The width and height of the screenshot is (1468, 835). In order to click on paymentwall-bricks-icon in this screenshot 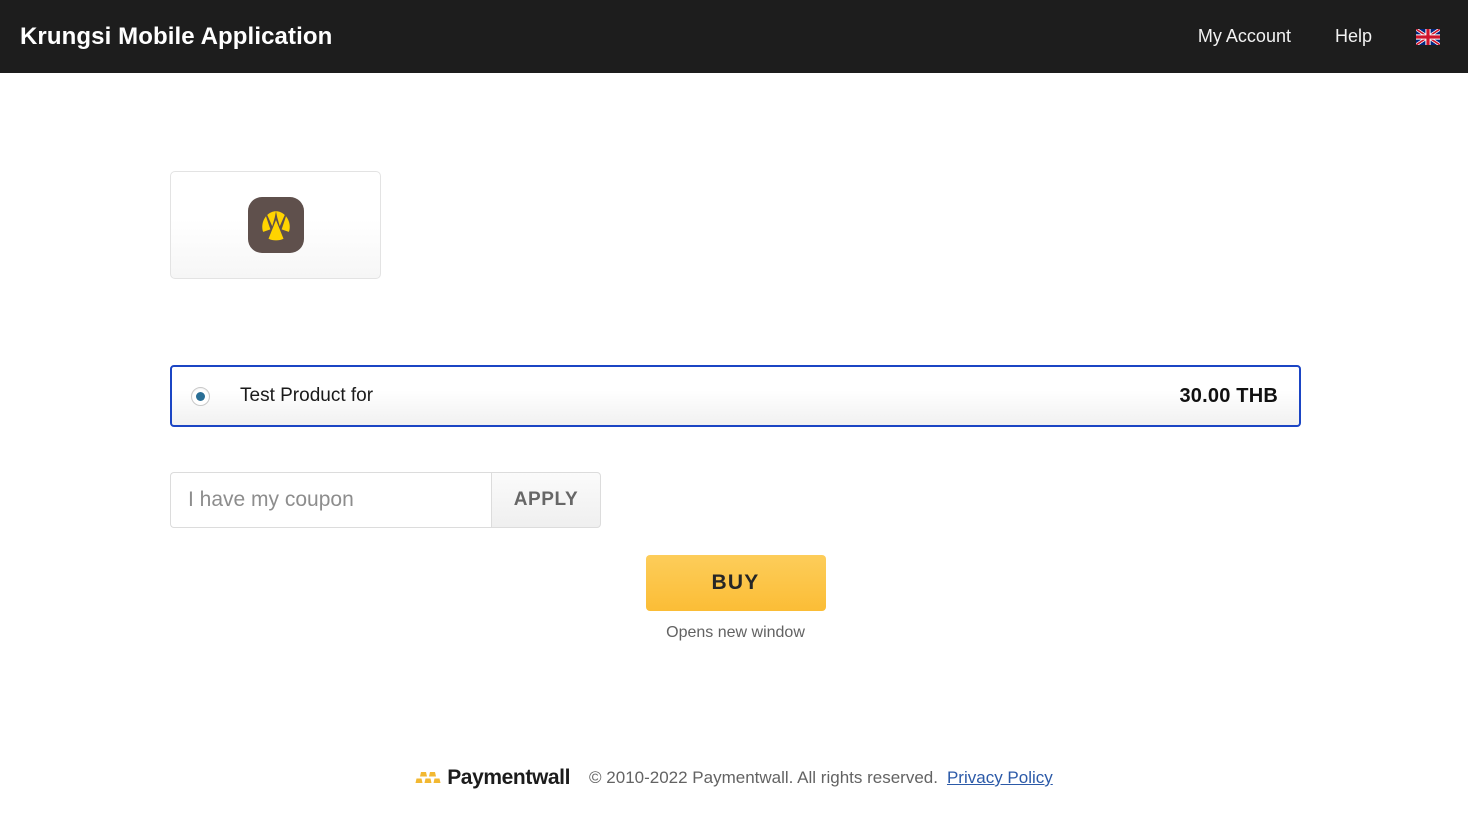, I will do `click(428, 777)`.